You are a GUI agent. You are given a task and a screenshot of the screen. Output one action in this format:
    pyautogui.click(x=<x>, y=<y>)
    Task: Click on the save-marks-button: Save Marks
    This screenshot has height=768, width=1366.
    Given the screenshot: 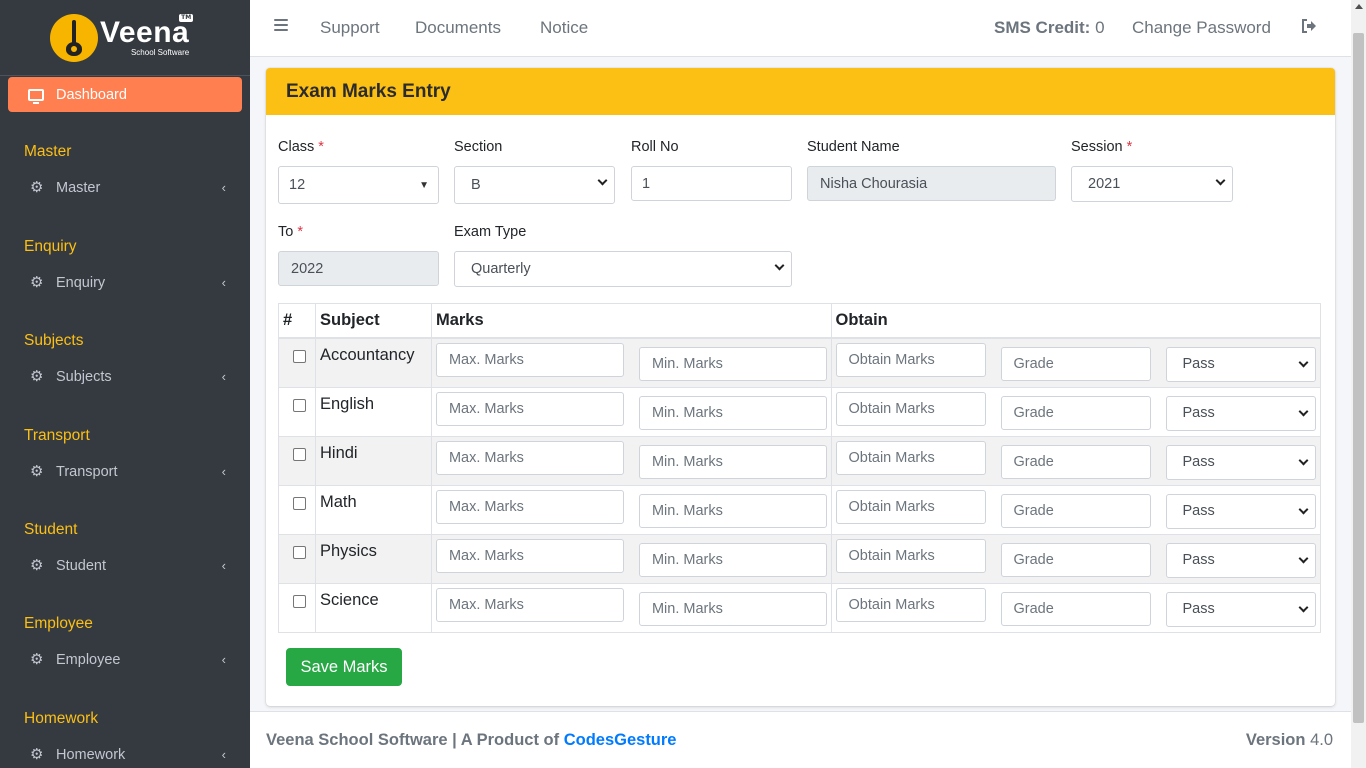 What is the action you would take?
    pyautogui.click(x=344, y=667)
    